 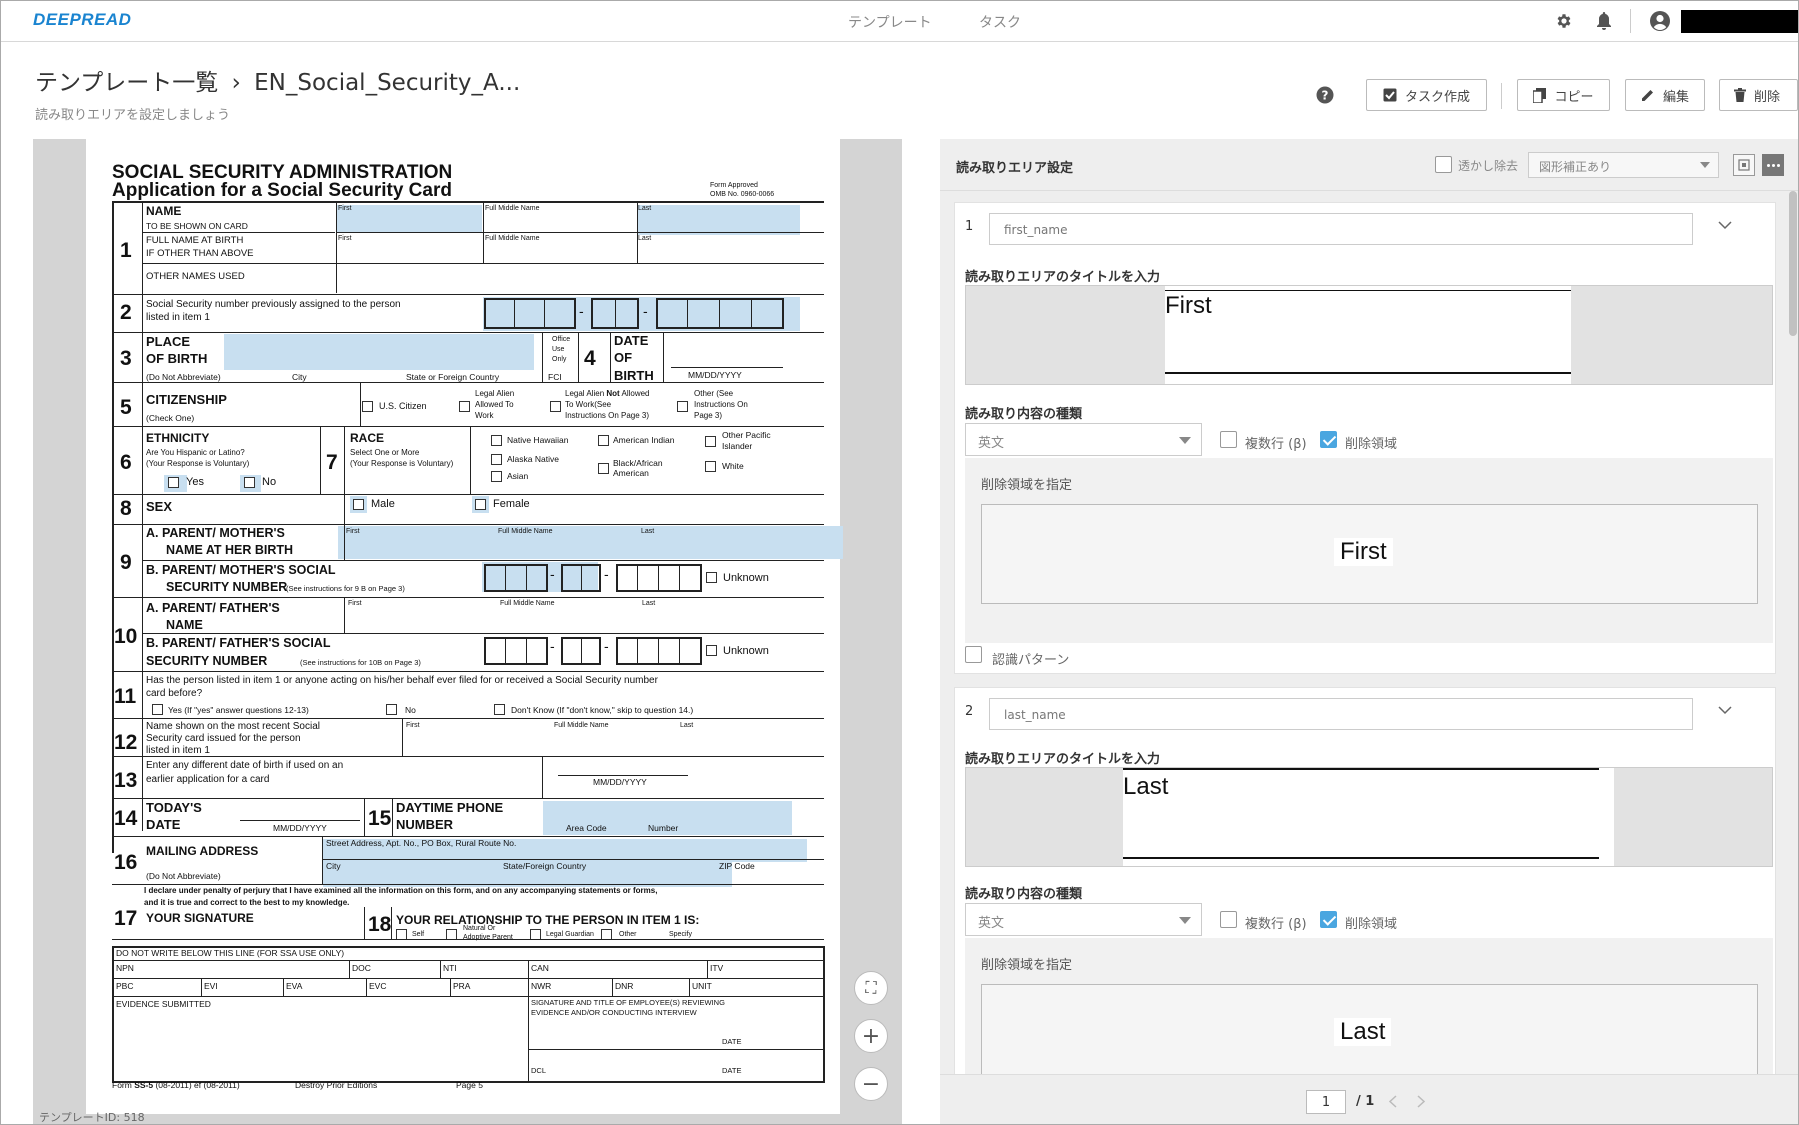 I want to click on zoom-in-button: +, so click(x=871, y=1036).